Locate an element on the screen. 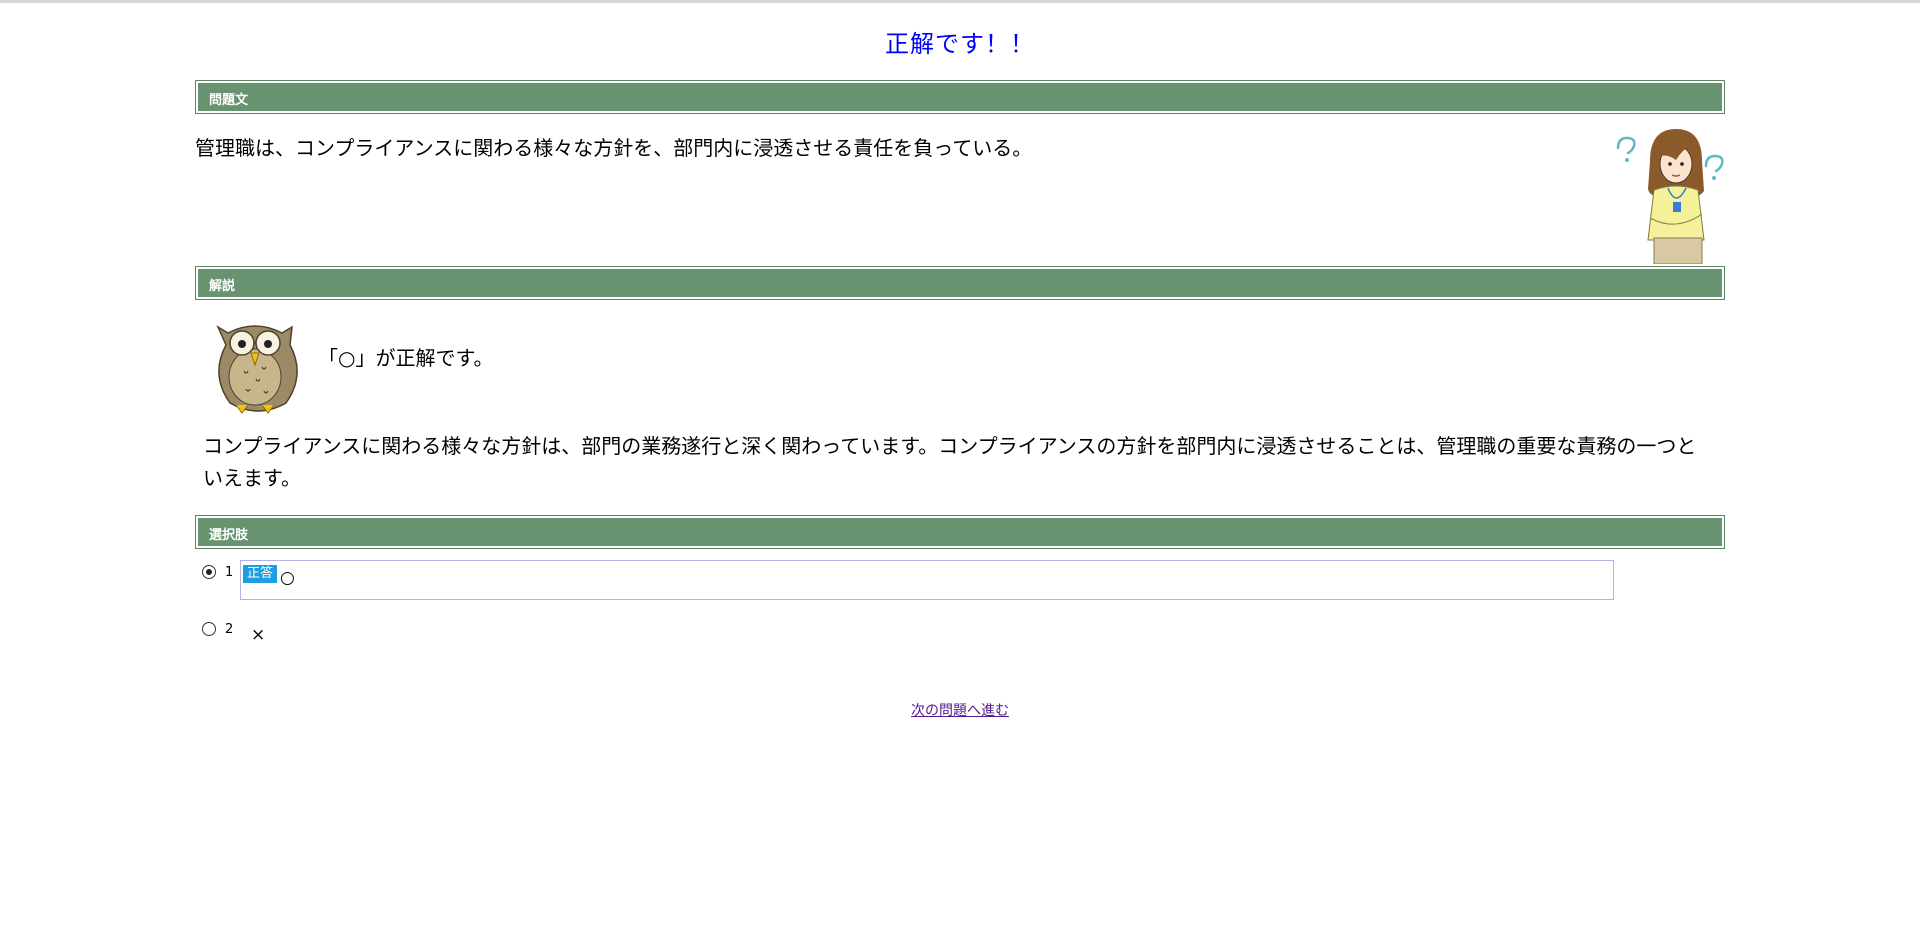 The height and width of the screenshot is (931, 1920). result-title: 正解です！！ is located at coordinates (960, 44).